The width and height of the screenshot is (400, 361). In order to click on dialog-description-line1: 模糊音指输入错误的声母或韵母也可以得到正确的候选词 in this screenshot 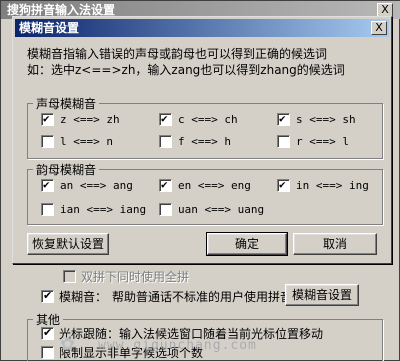, I will do `click(177, 54)`.